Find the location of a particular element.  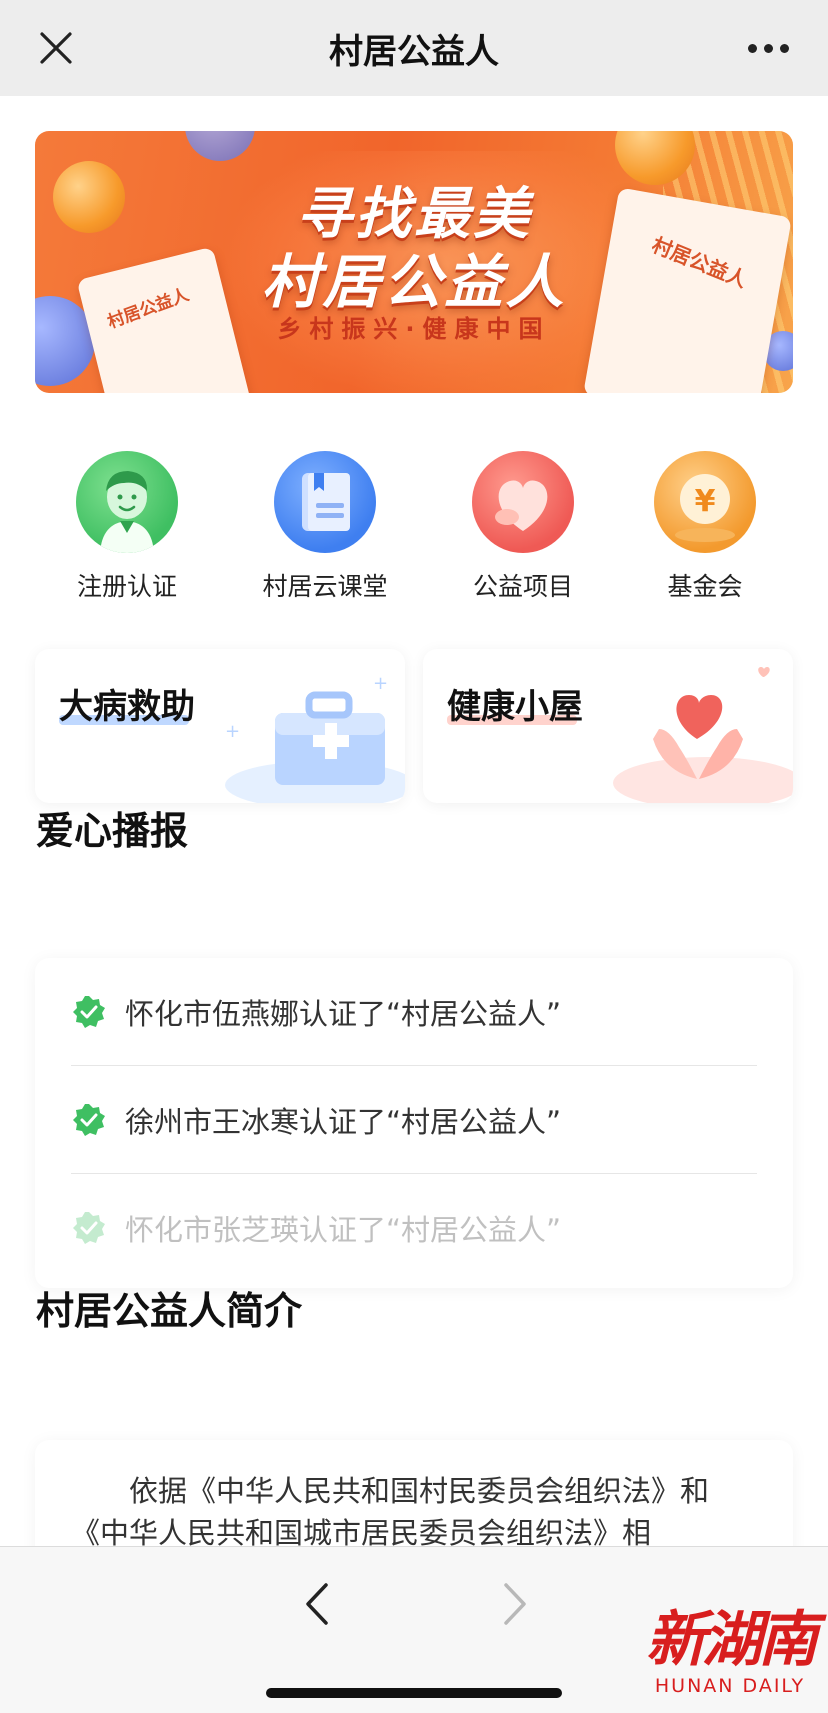

heart-icon is located at coordinates (523, 502).